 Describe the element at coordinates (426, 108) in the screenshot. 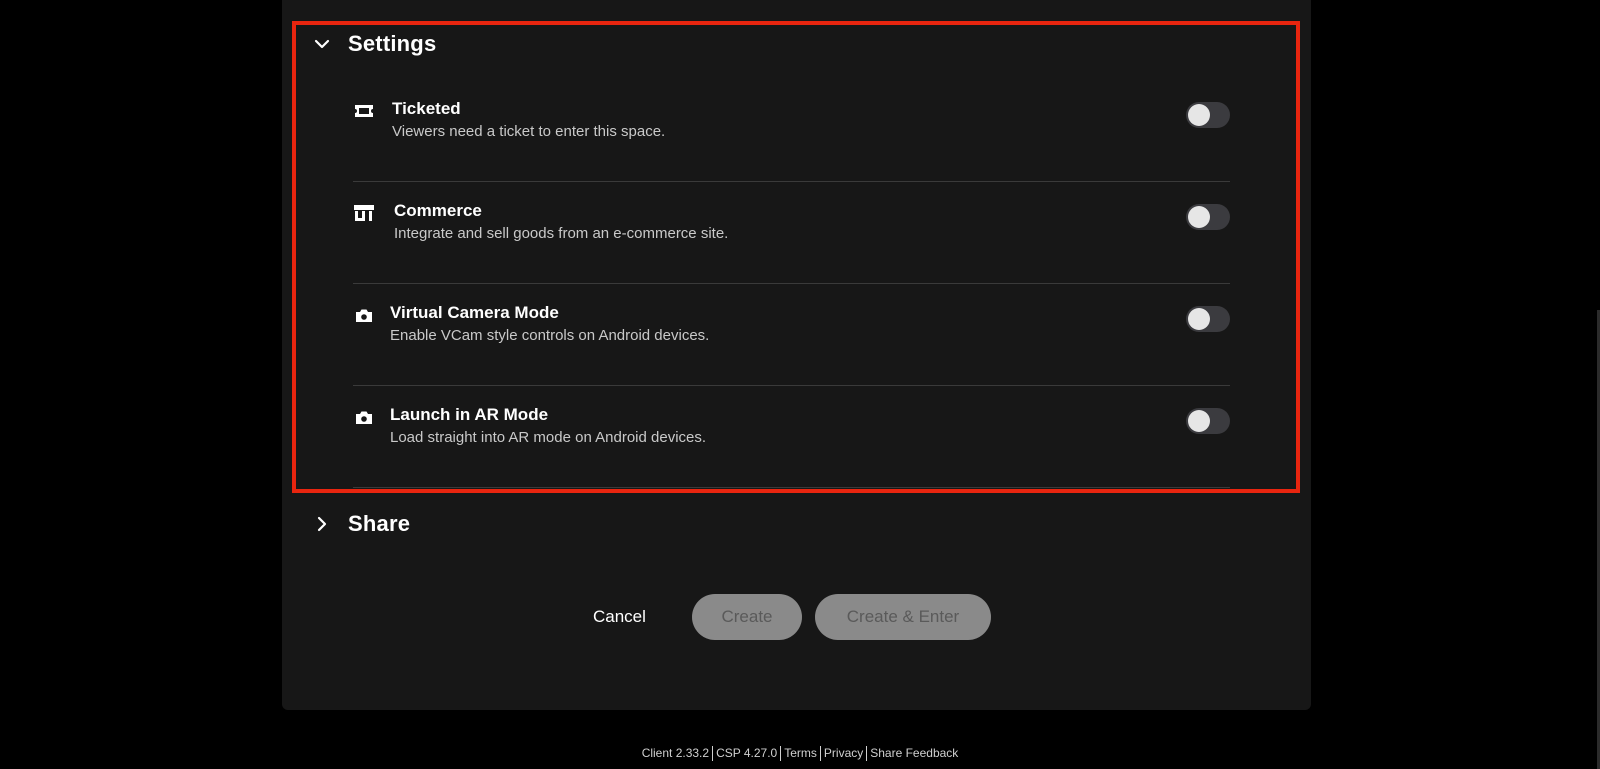

I see `setting-label: Ticketed` at that location.